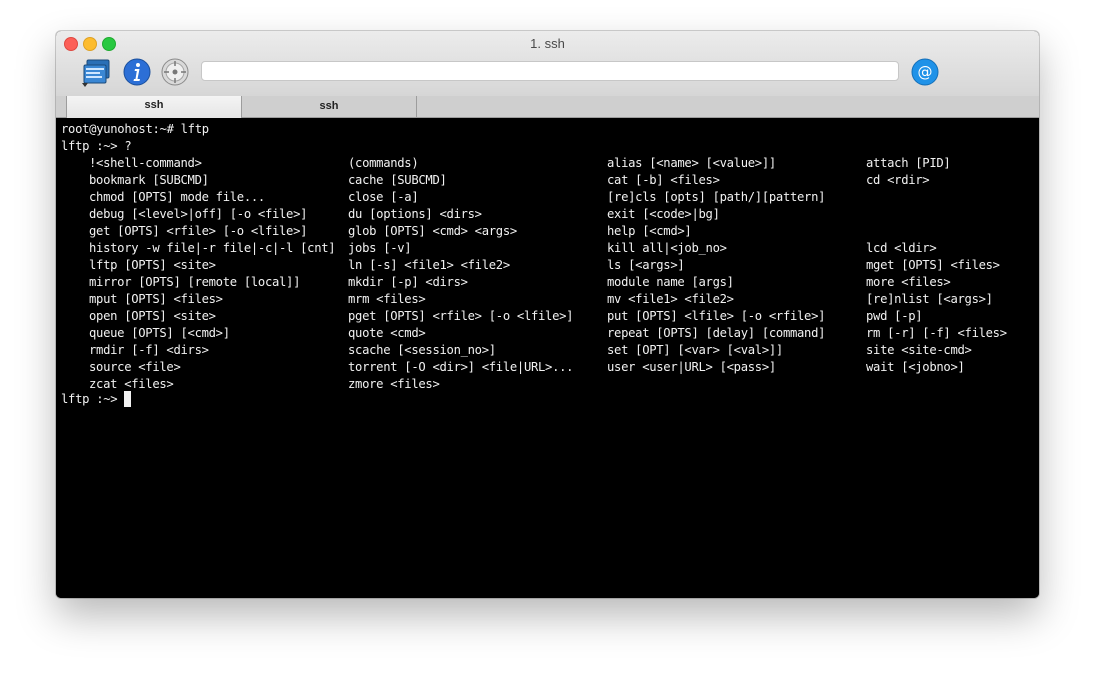 The image size is (1095, 678). Describe the element at coordinates (397, 180) in the screenshot. I see `command-entry: cache [SUBCMD]` at that location.